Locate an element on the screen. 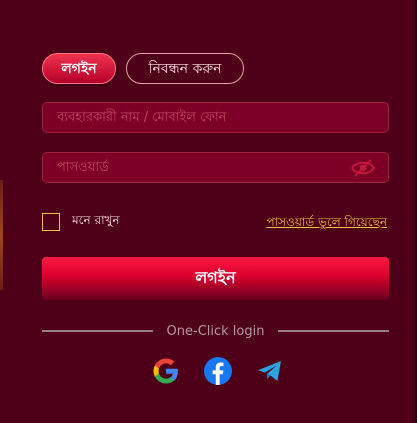  password-field-wrap is located at coordinates (215, 167).